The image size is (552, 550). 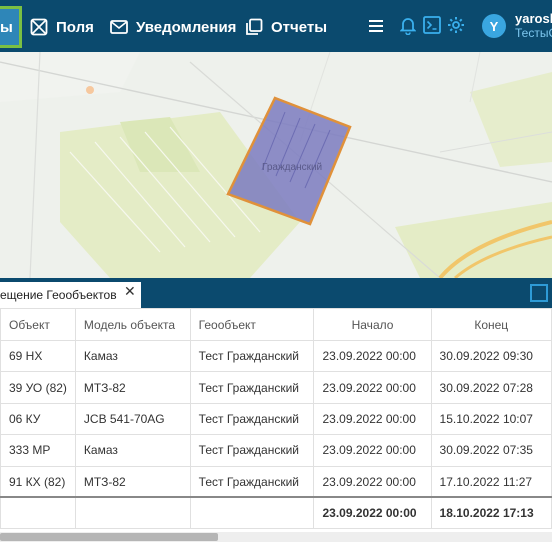 What do you see at coordinates (491, 513) in the screenshot?
I see `total-cell-end: 18.10.2022 17:13` at bounding box center [491, 513].